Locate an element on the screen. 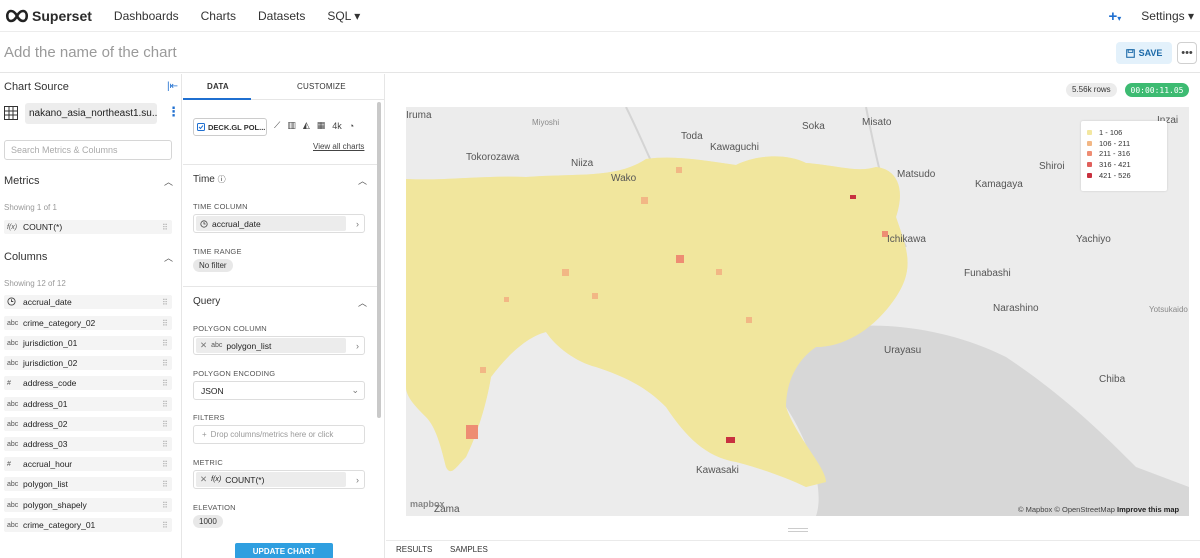 Image resolution: width=1200 pixels, height=558 pixels. column-item: accrual_date ⠿ is located at coordinates (88, 302).